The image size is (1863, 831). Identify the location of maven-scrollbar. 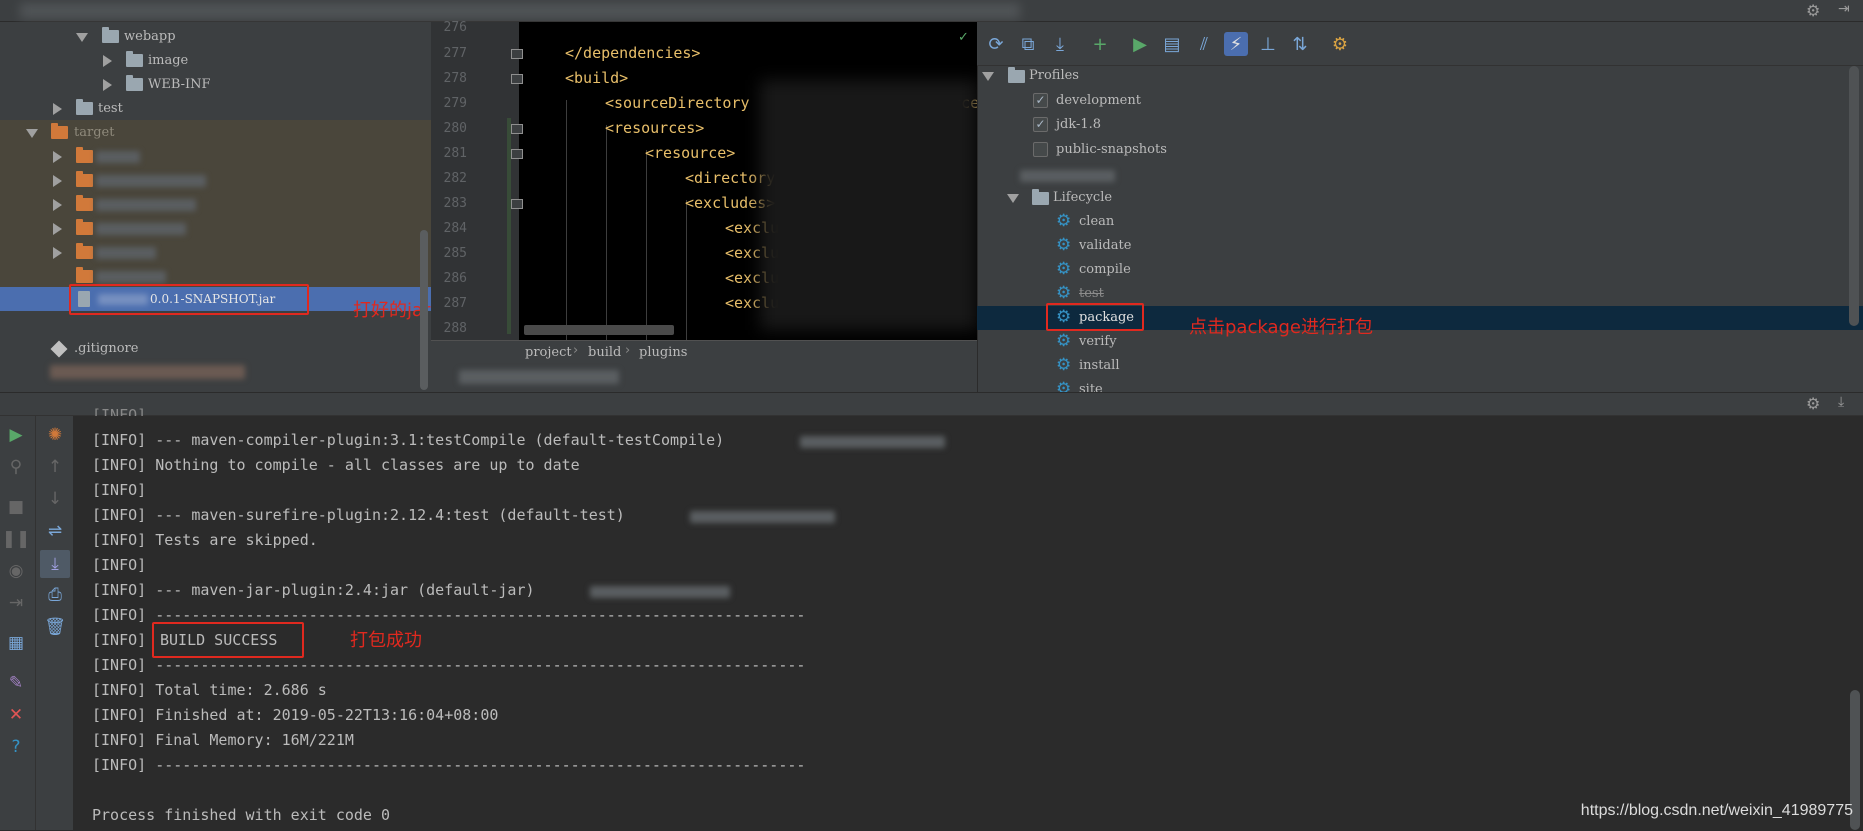
(1854, 196).